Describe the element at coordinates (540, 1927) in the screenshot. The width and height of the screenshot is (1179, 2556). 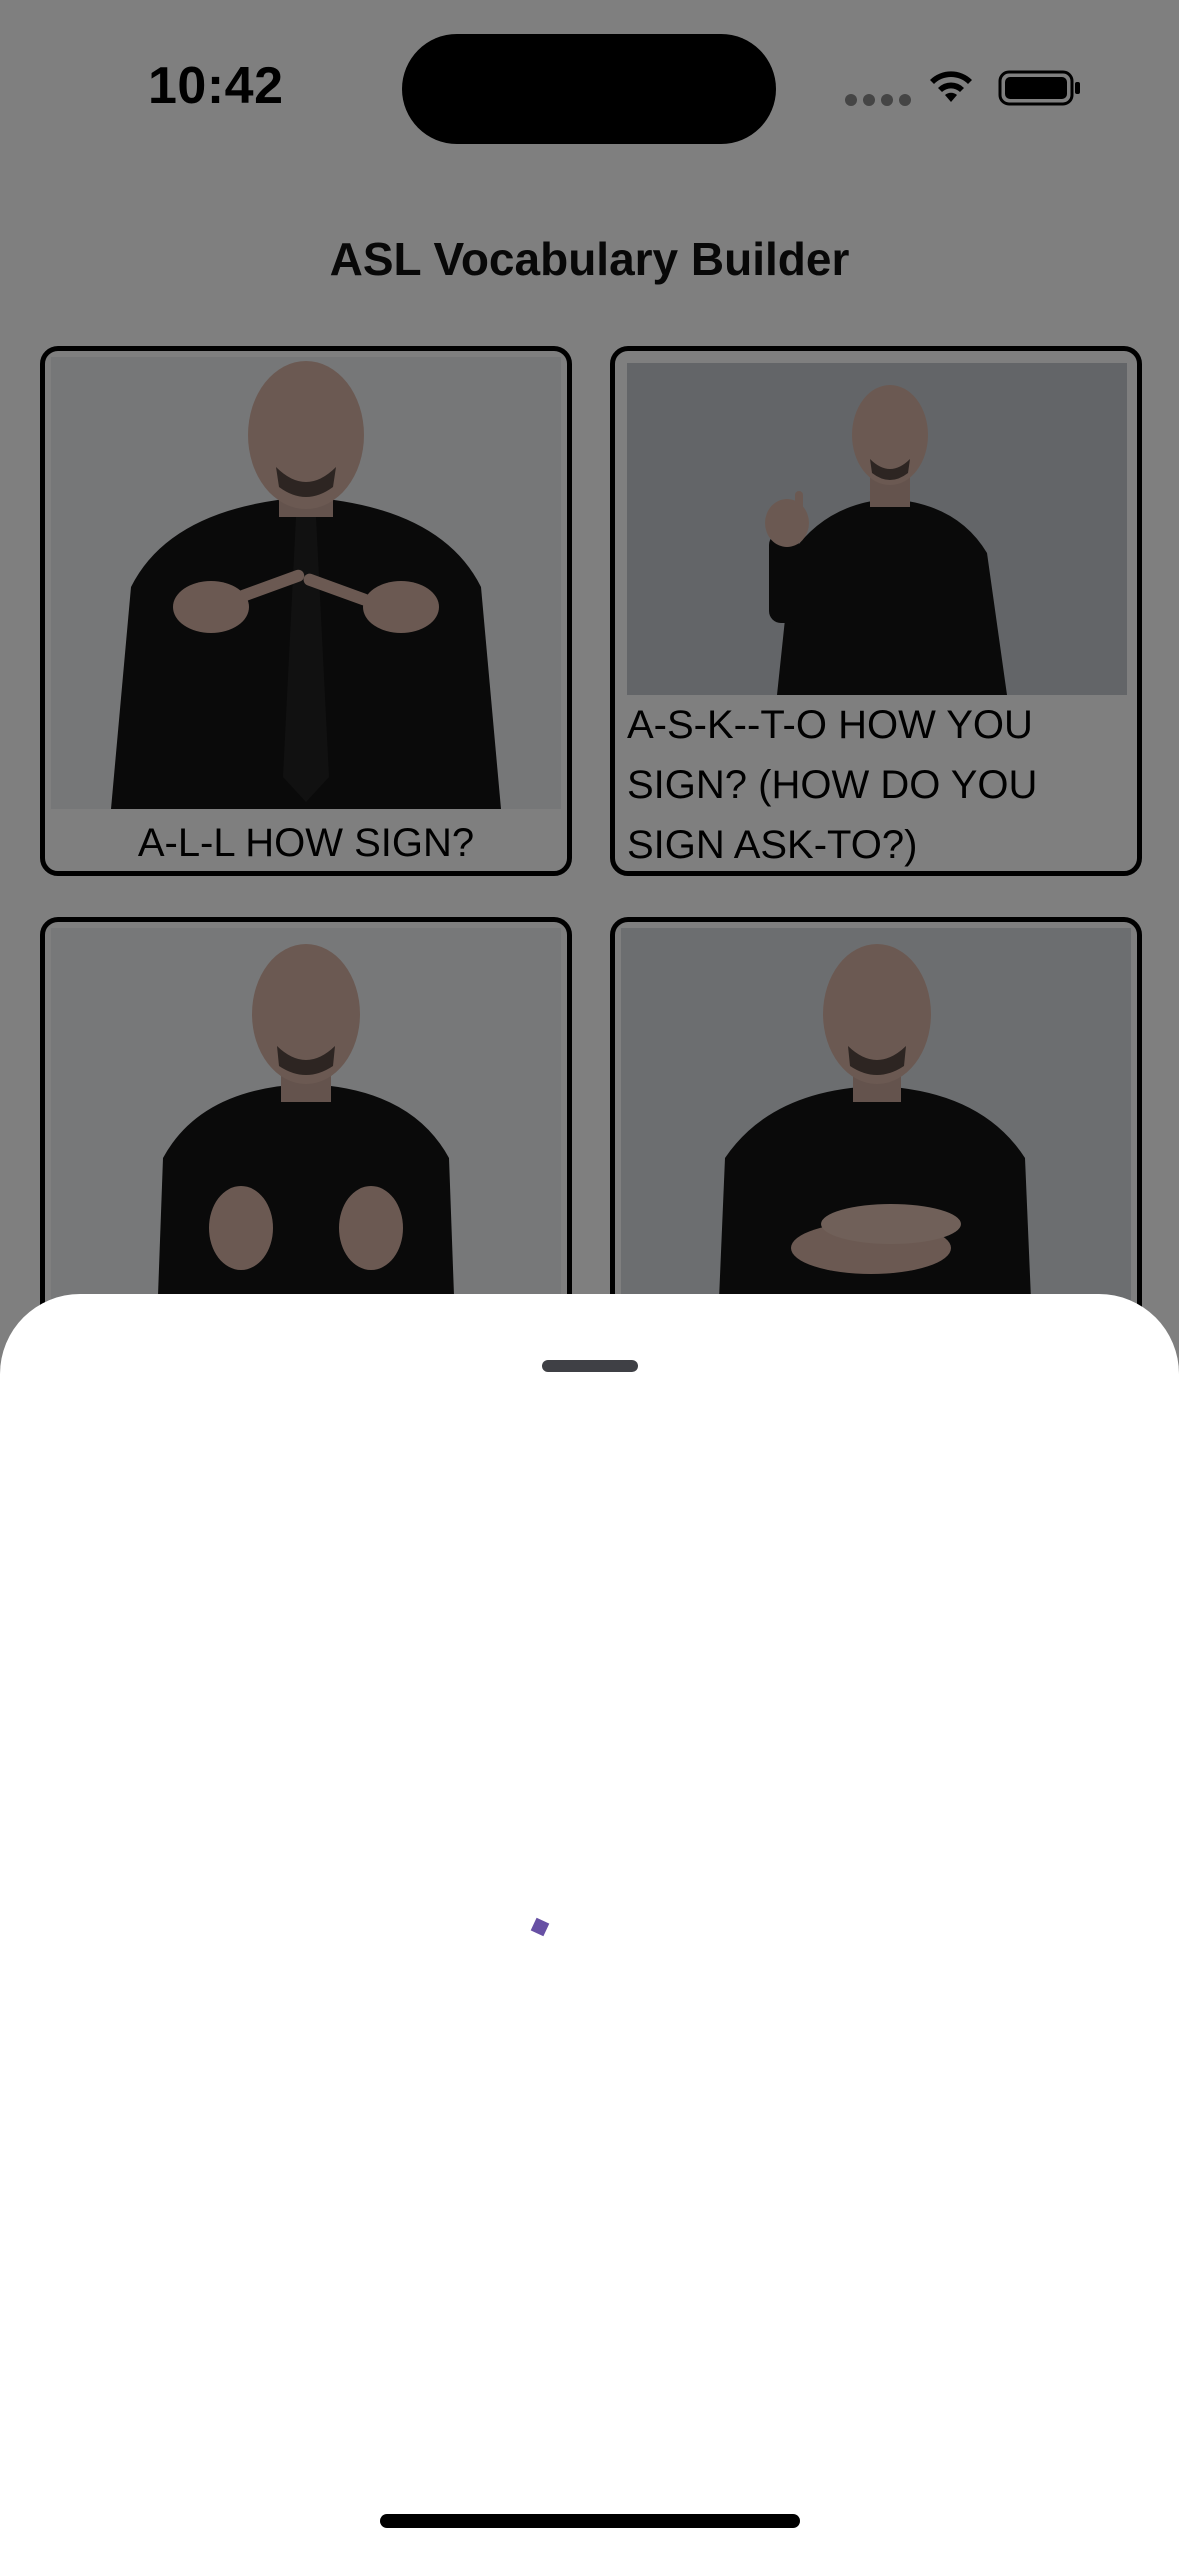
I see `loading-spinner-icon` at that location.